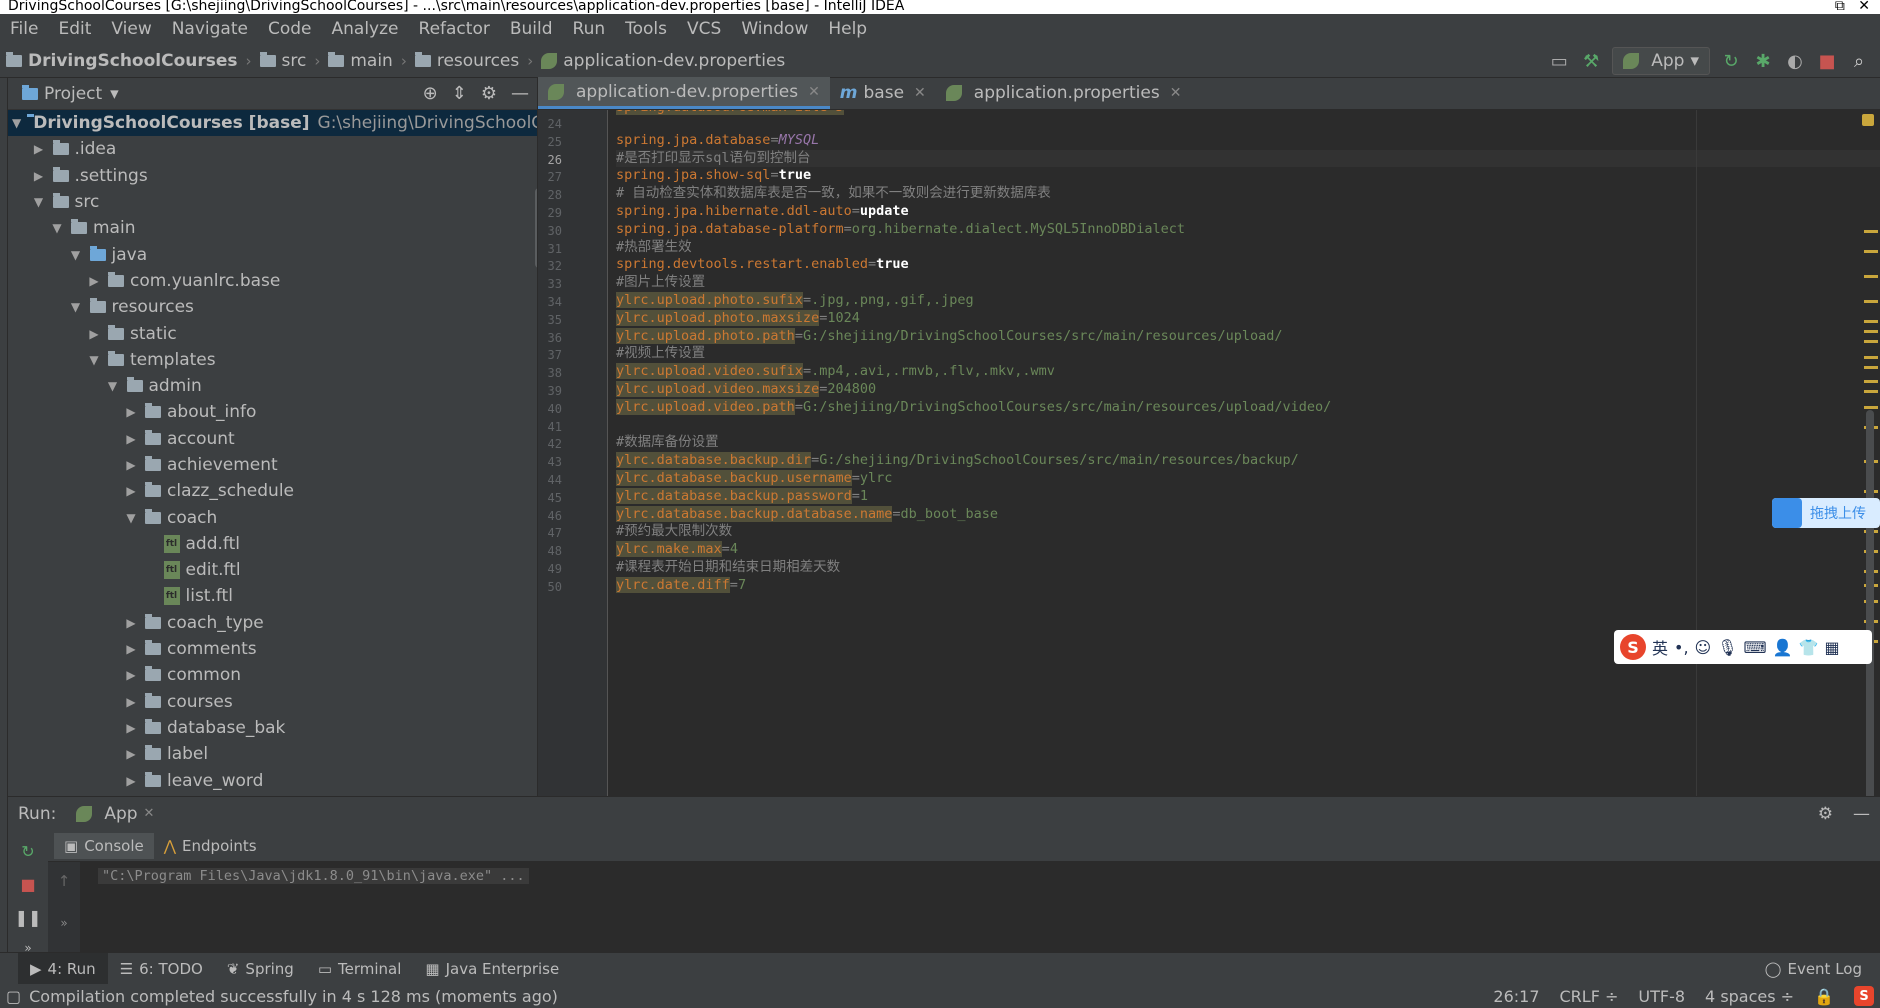 Image resolution: width=1880 pixels, height=1008 pixels. I want to click on tab-console: ▣ Console, so click(104, 845).